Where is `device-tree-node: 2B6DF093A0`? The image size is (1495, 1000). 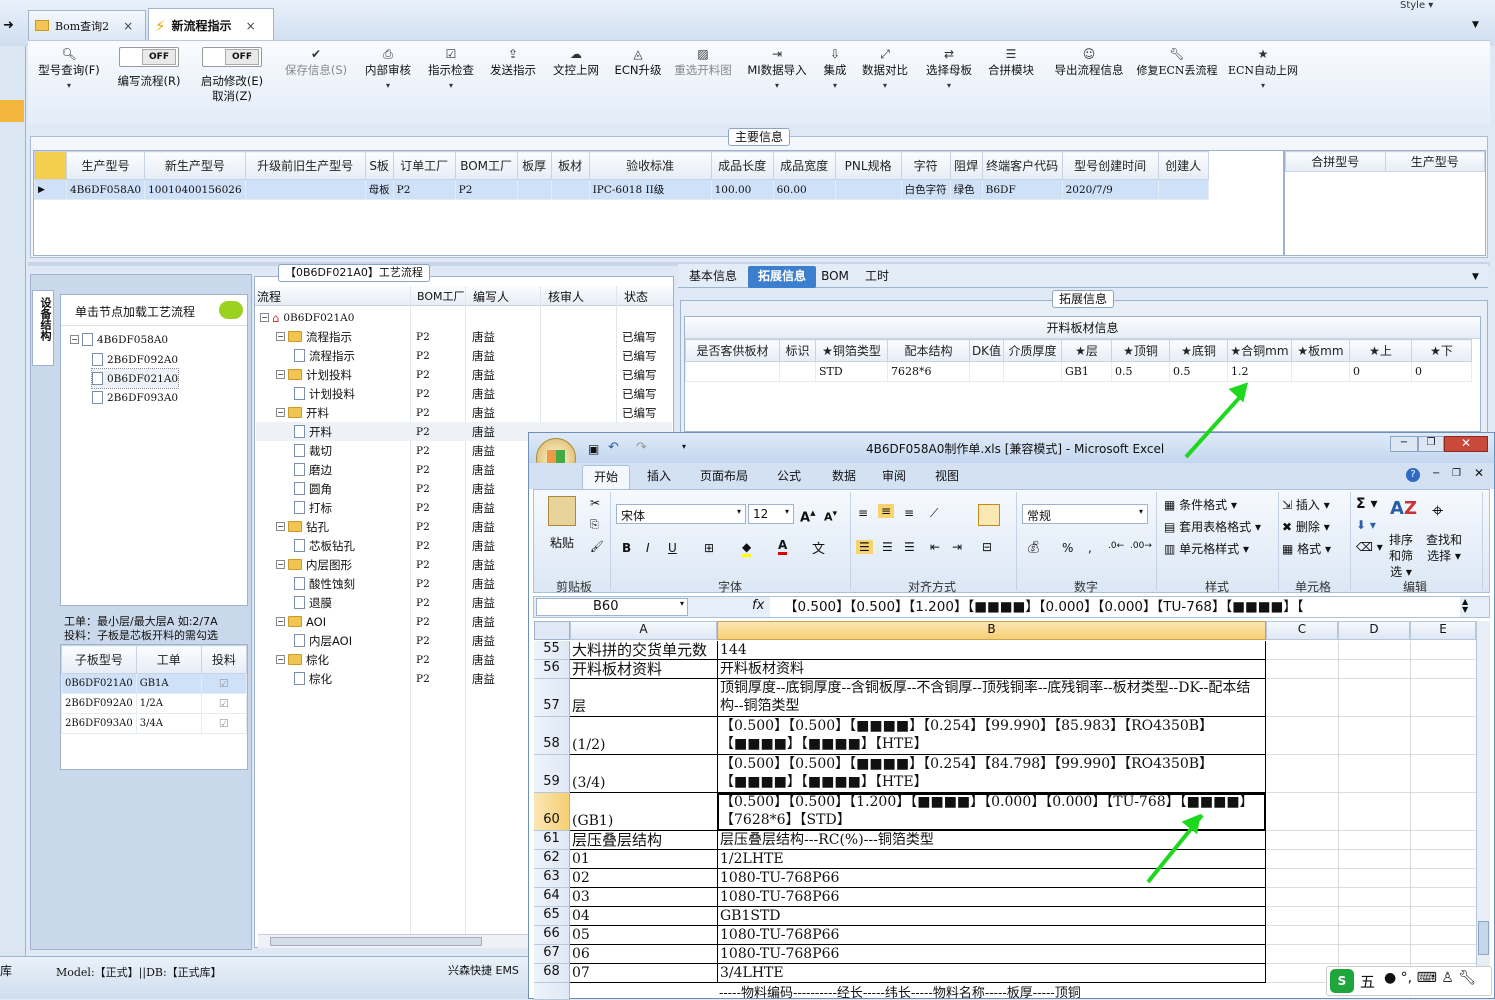
device-tree-node: 2B6DF093A0 is located at coordinates (135, 397).